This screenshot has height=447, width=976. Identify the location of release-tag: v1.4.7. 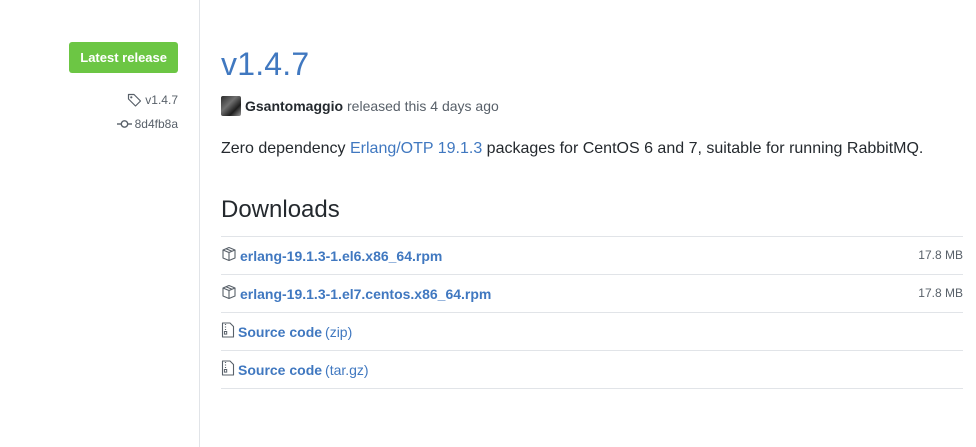
(152, 100).